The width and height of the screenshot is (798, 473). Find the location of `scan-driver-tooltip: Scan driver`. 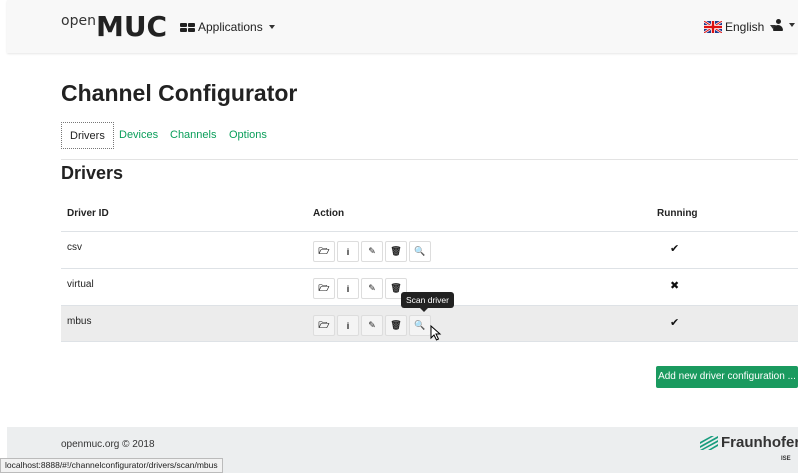

scan-driver-tooltip: Scan driver is located at coordinates (427, 302).